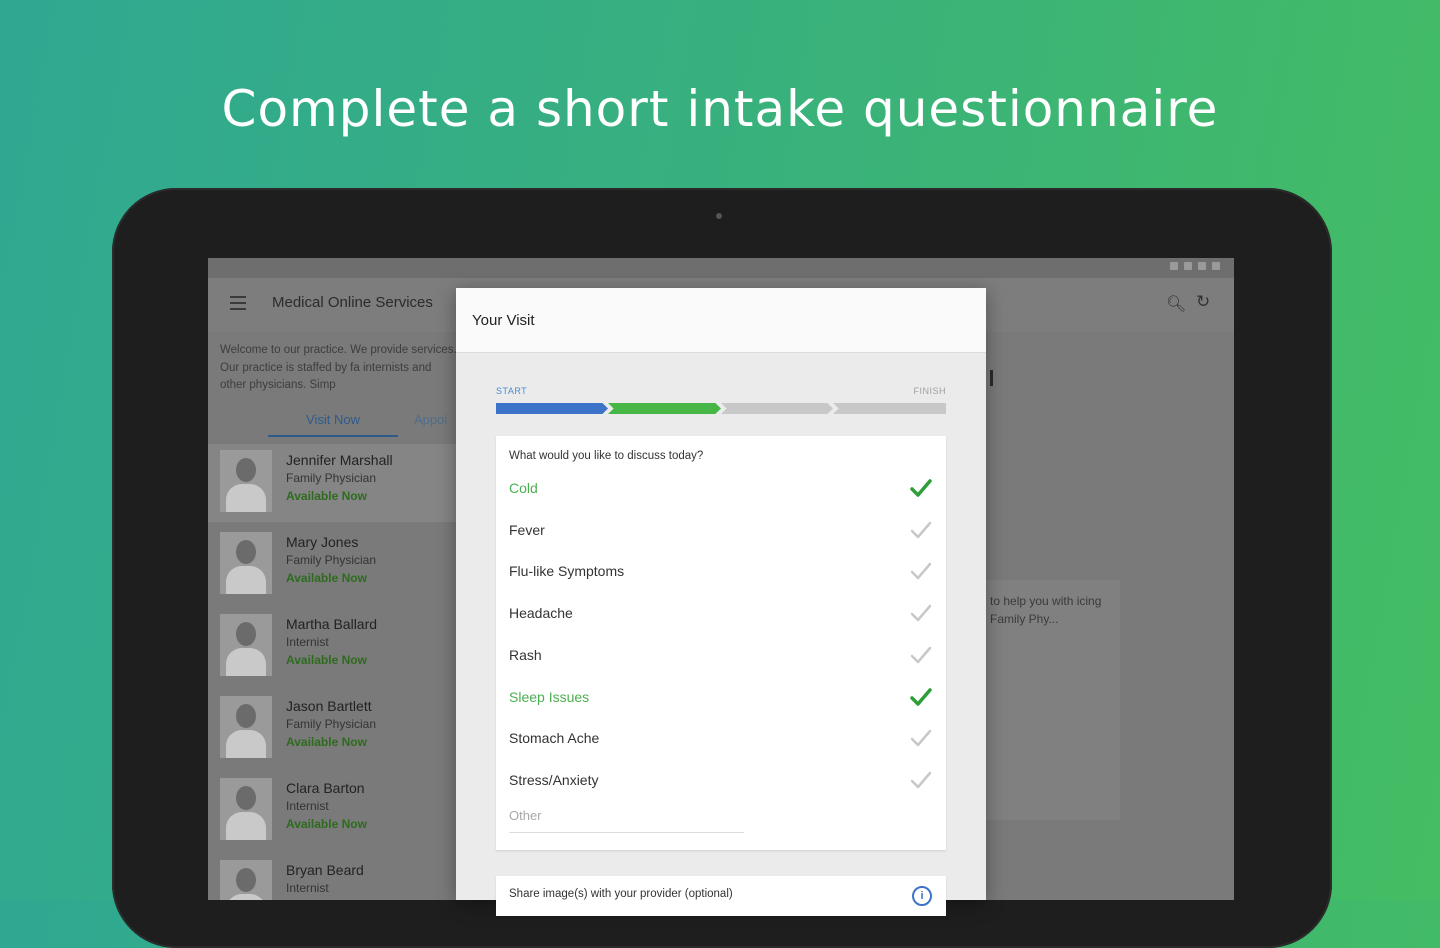 The height and width of the screenshot is (948, 1440). What do you see at coordinates (719, 216) in the screenshot?
I see `camera` at bounding box center [719, 216].